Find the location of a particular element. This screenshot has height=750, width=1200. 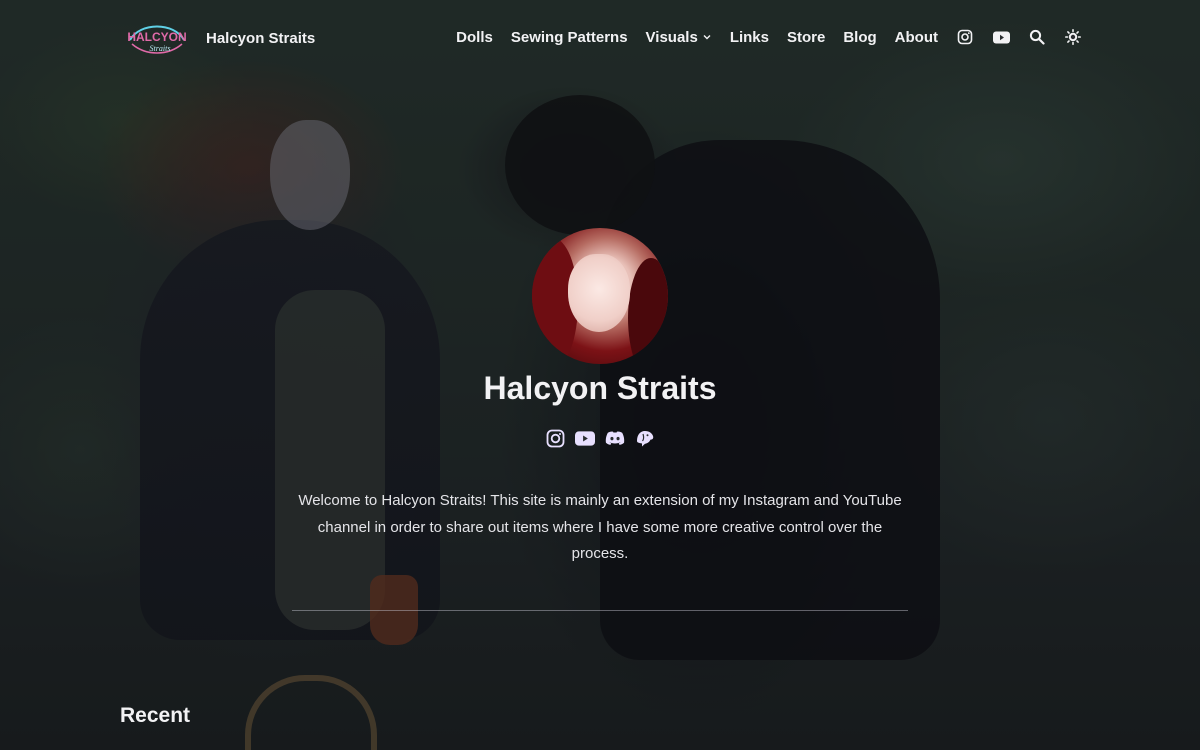

logo-subtext: Straits is located at coordinates (160, 48).